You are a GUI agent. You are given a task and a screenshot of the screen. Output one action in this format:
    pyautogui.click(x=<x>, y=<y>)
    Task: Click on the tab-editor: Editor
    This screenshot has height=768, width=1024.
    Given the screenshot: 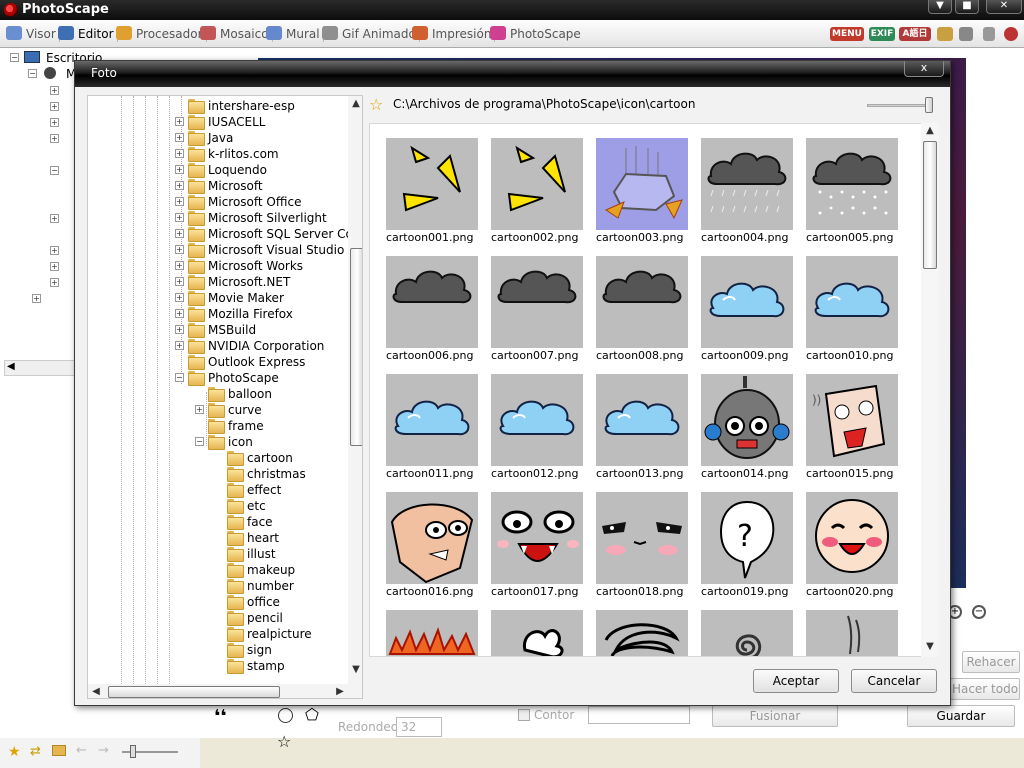 What is the action you would take?
    pyautogui.click(x=88, y=35)
    